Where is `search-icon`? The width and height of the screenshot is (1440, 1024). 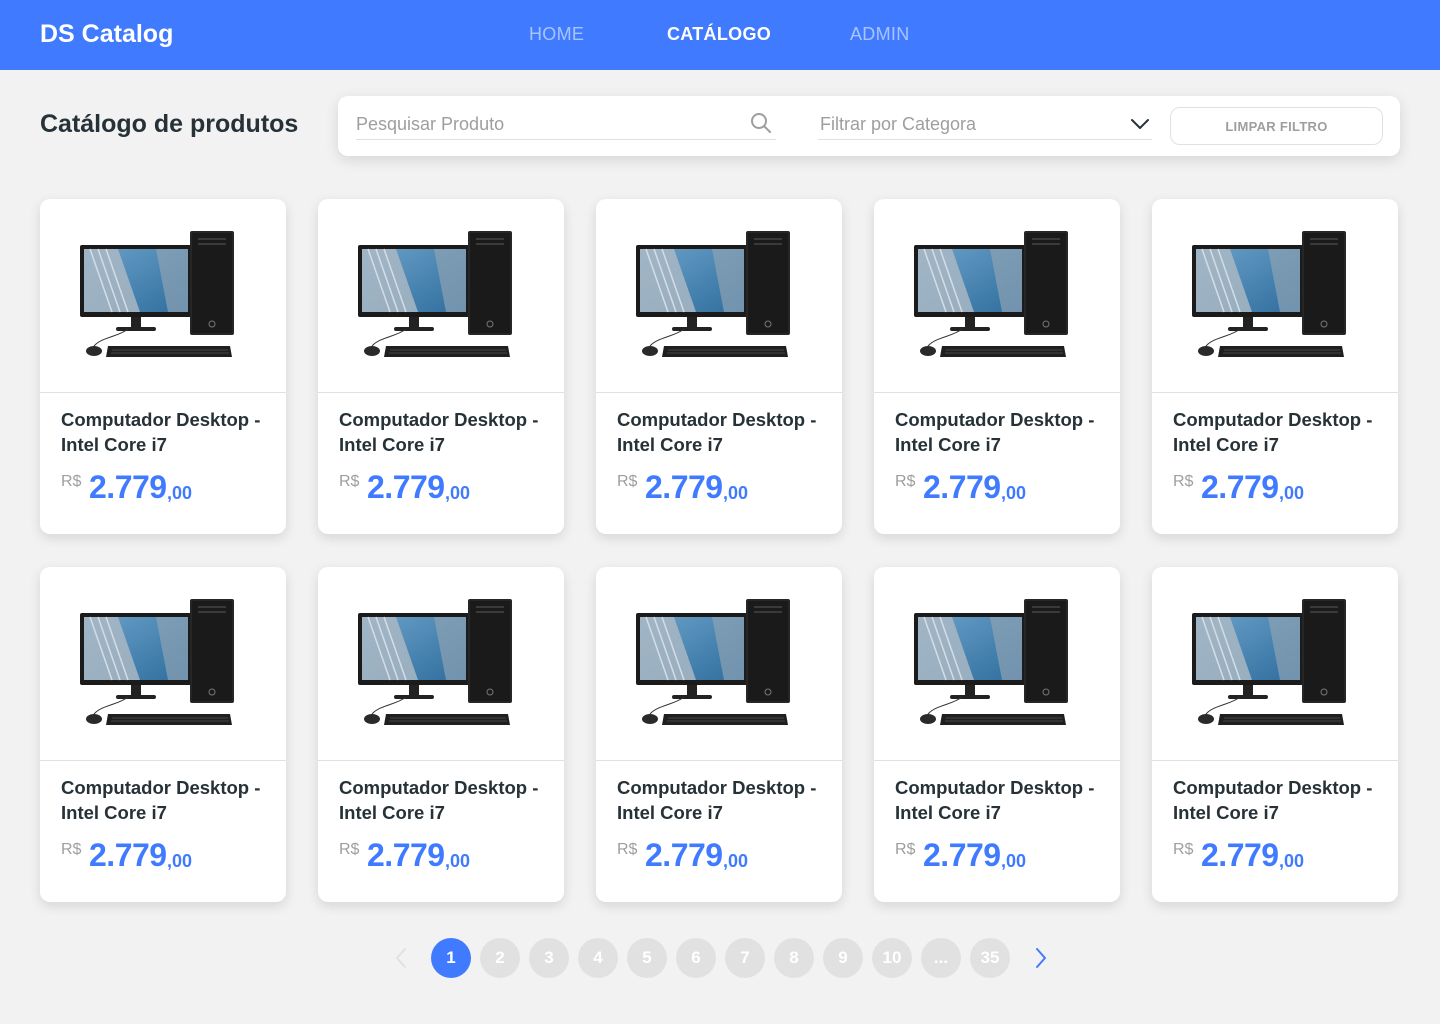
search-icon is located at coordinates (761, 123).